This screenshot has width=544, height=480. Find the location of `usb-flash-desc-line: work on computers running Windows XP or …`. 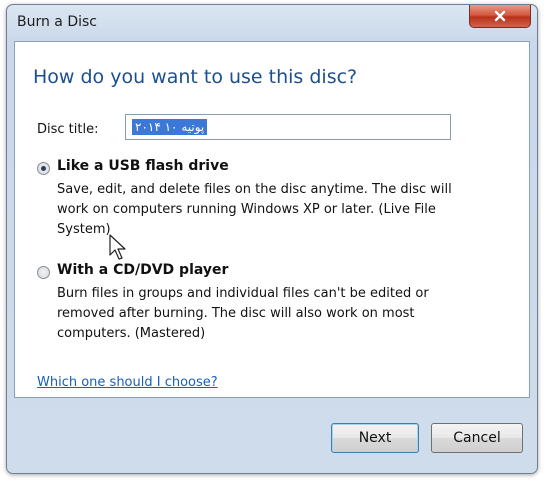

usb-flash-desc-line: work on computers running Windows XP or … is located at coordinates (246, 209).